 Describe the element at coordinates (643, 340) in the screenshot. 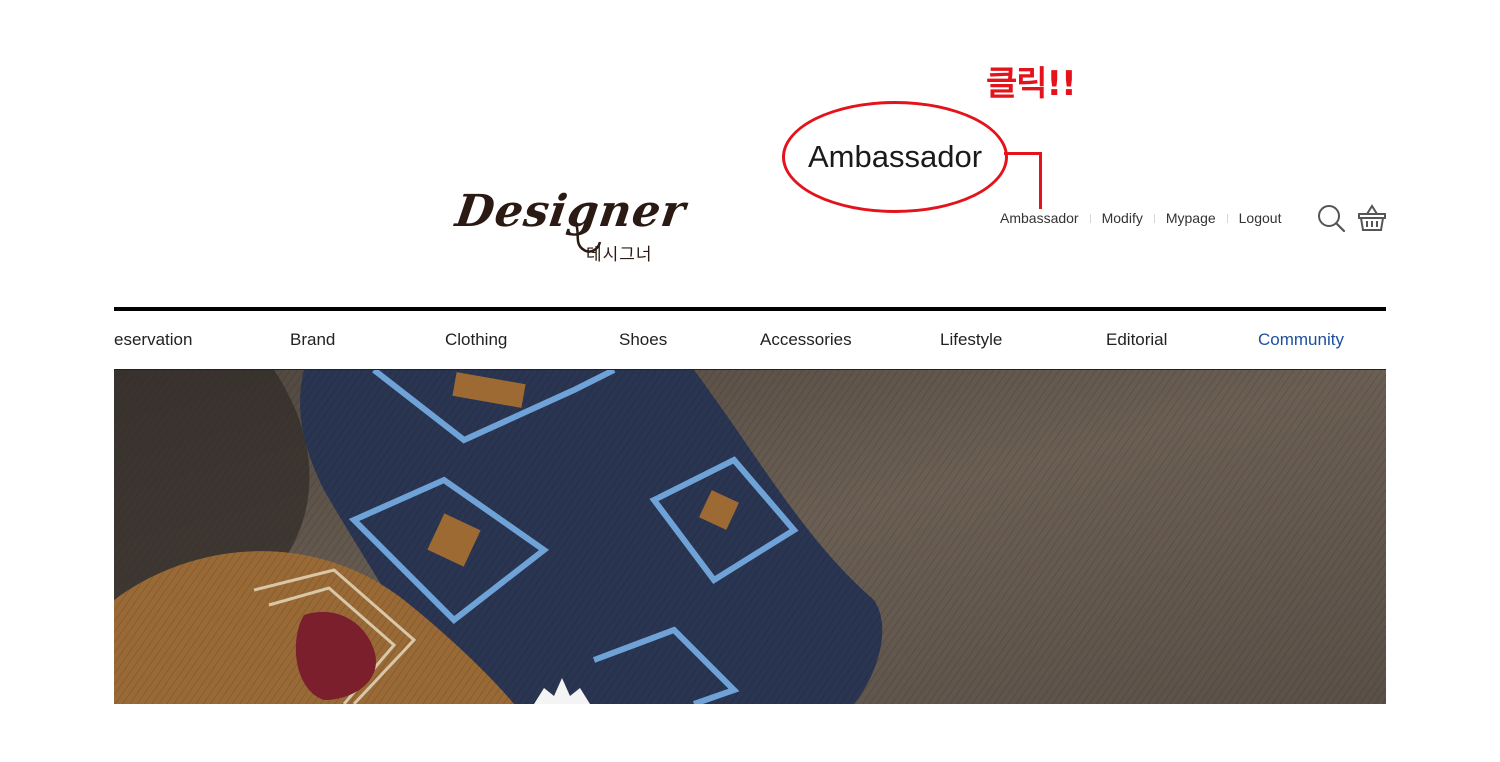

I see `nav-item-shoes: Shoes` at that location.